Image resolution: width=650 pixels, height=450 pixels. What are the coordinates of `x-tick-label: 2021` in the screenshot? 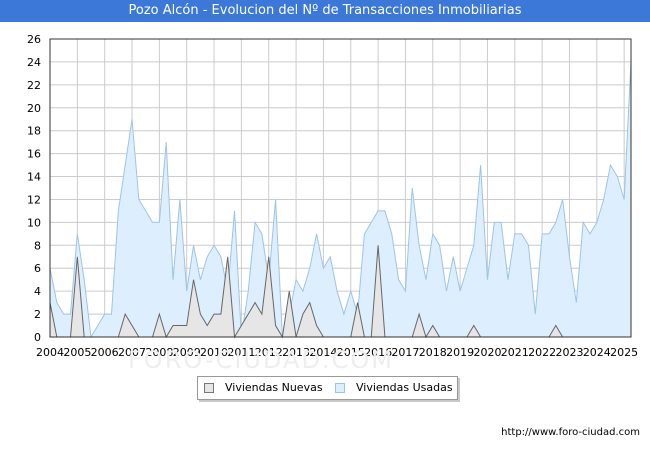 It's located at (515, 352).